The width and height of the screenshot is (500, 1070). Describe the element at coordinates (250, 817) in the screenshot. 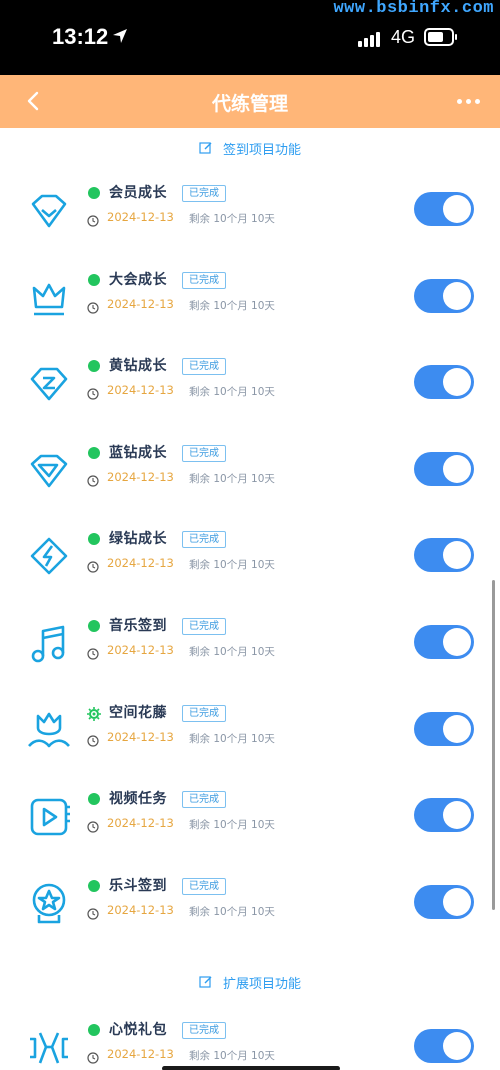

I see `list-item: 视频任务 已完成 2024-12-13 剩余 10个月 10天` at that location.